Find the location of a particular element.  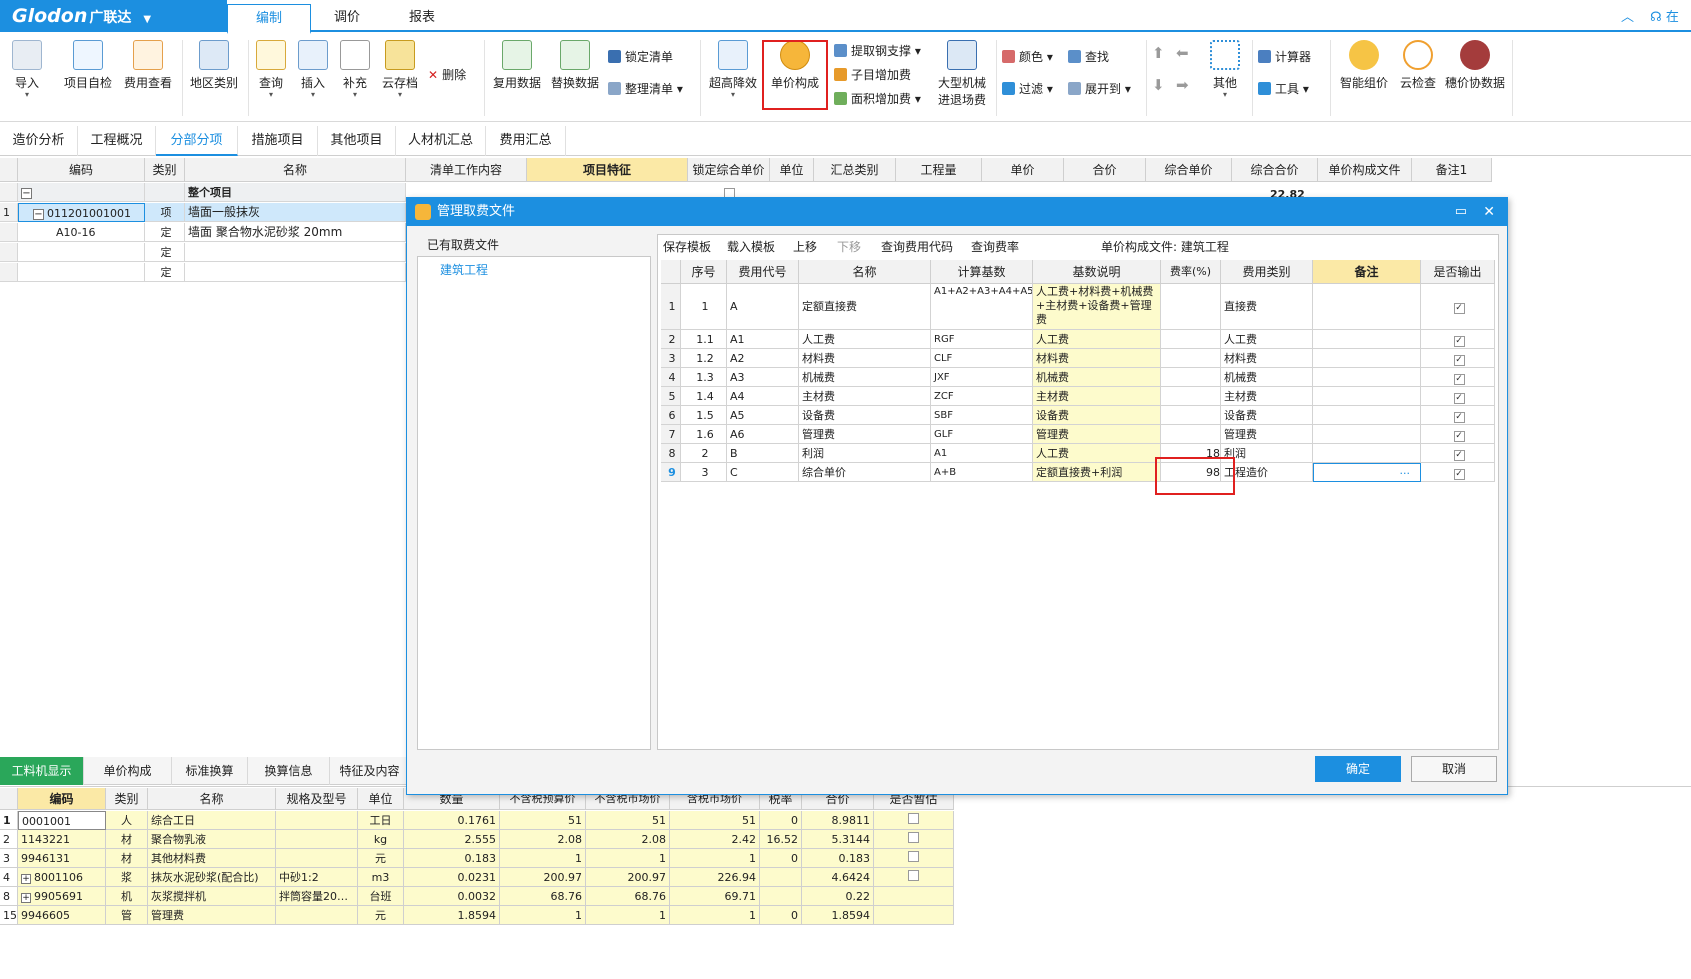

lm-spec-cell is located at coordinates (317, 858).